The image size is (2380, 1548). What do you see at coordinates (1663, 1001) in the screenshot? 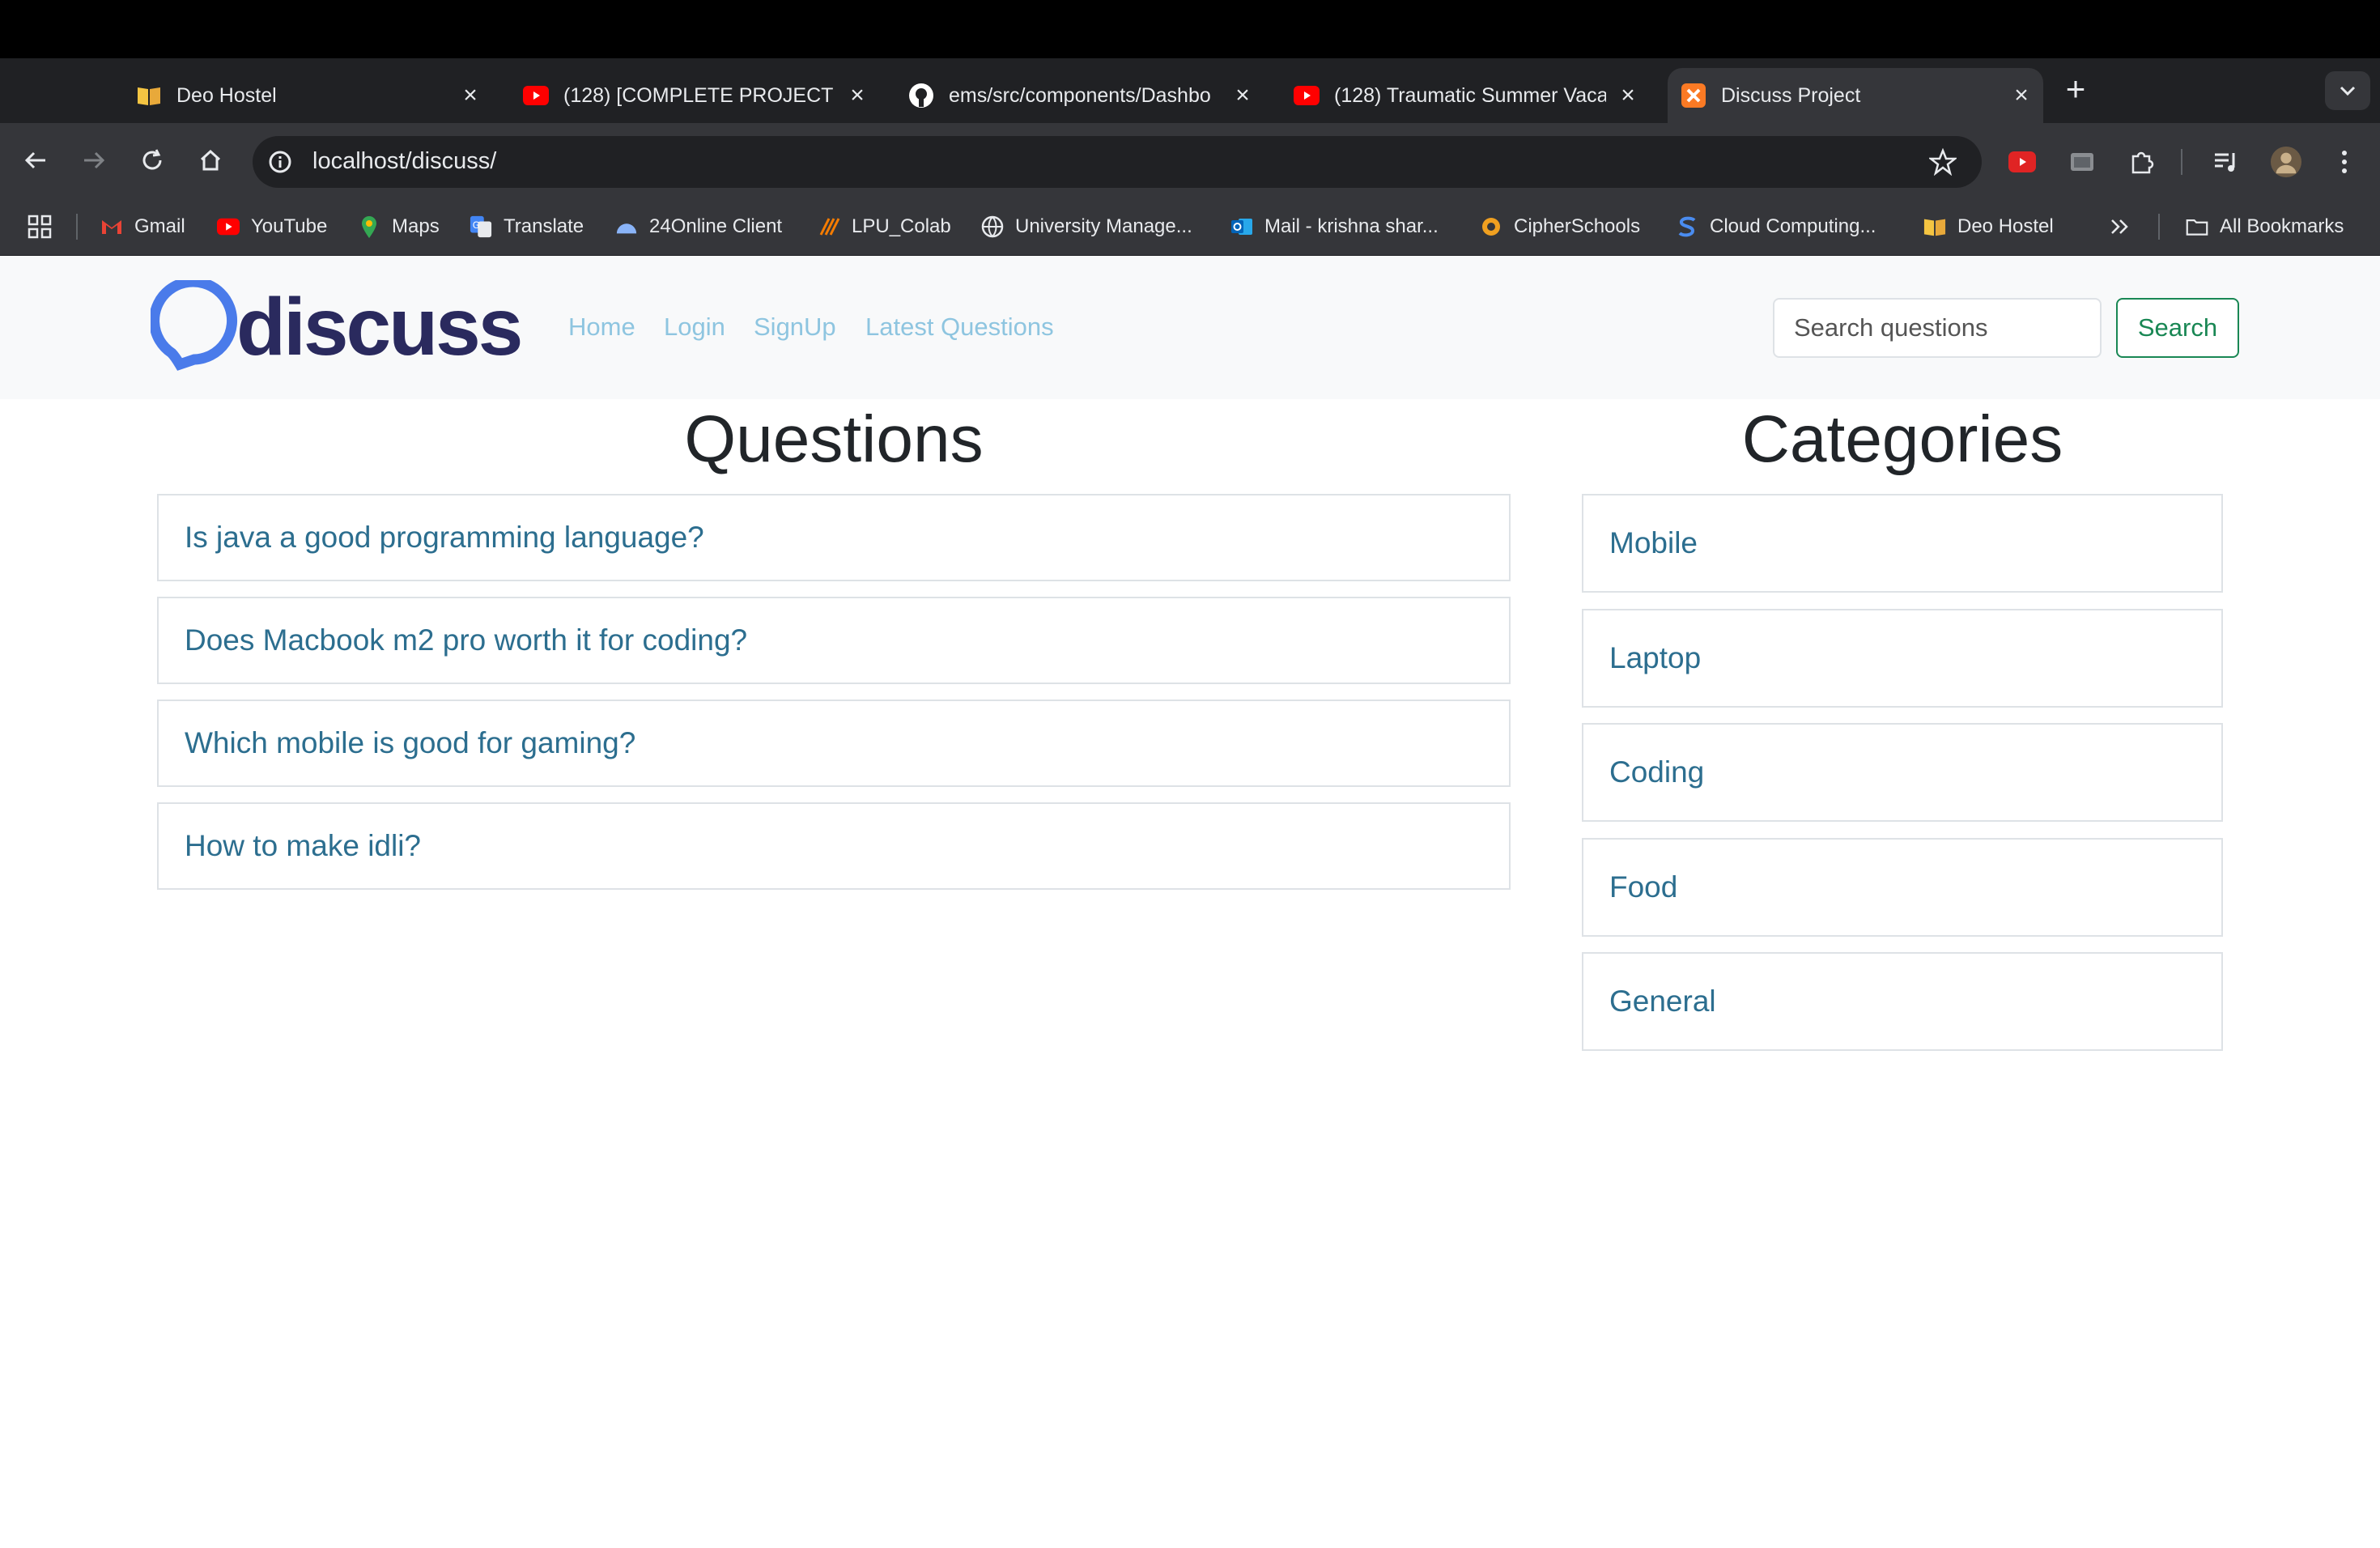
I see `category-link: General` at bounding box center [1663, 1001].